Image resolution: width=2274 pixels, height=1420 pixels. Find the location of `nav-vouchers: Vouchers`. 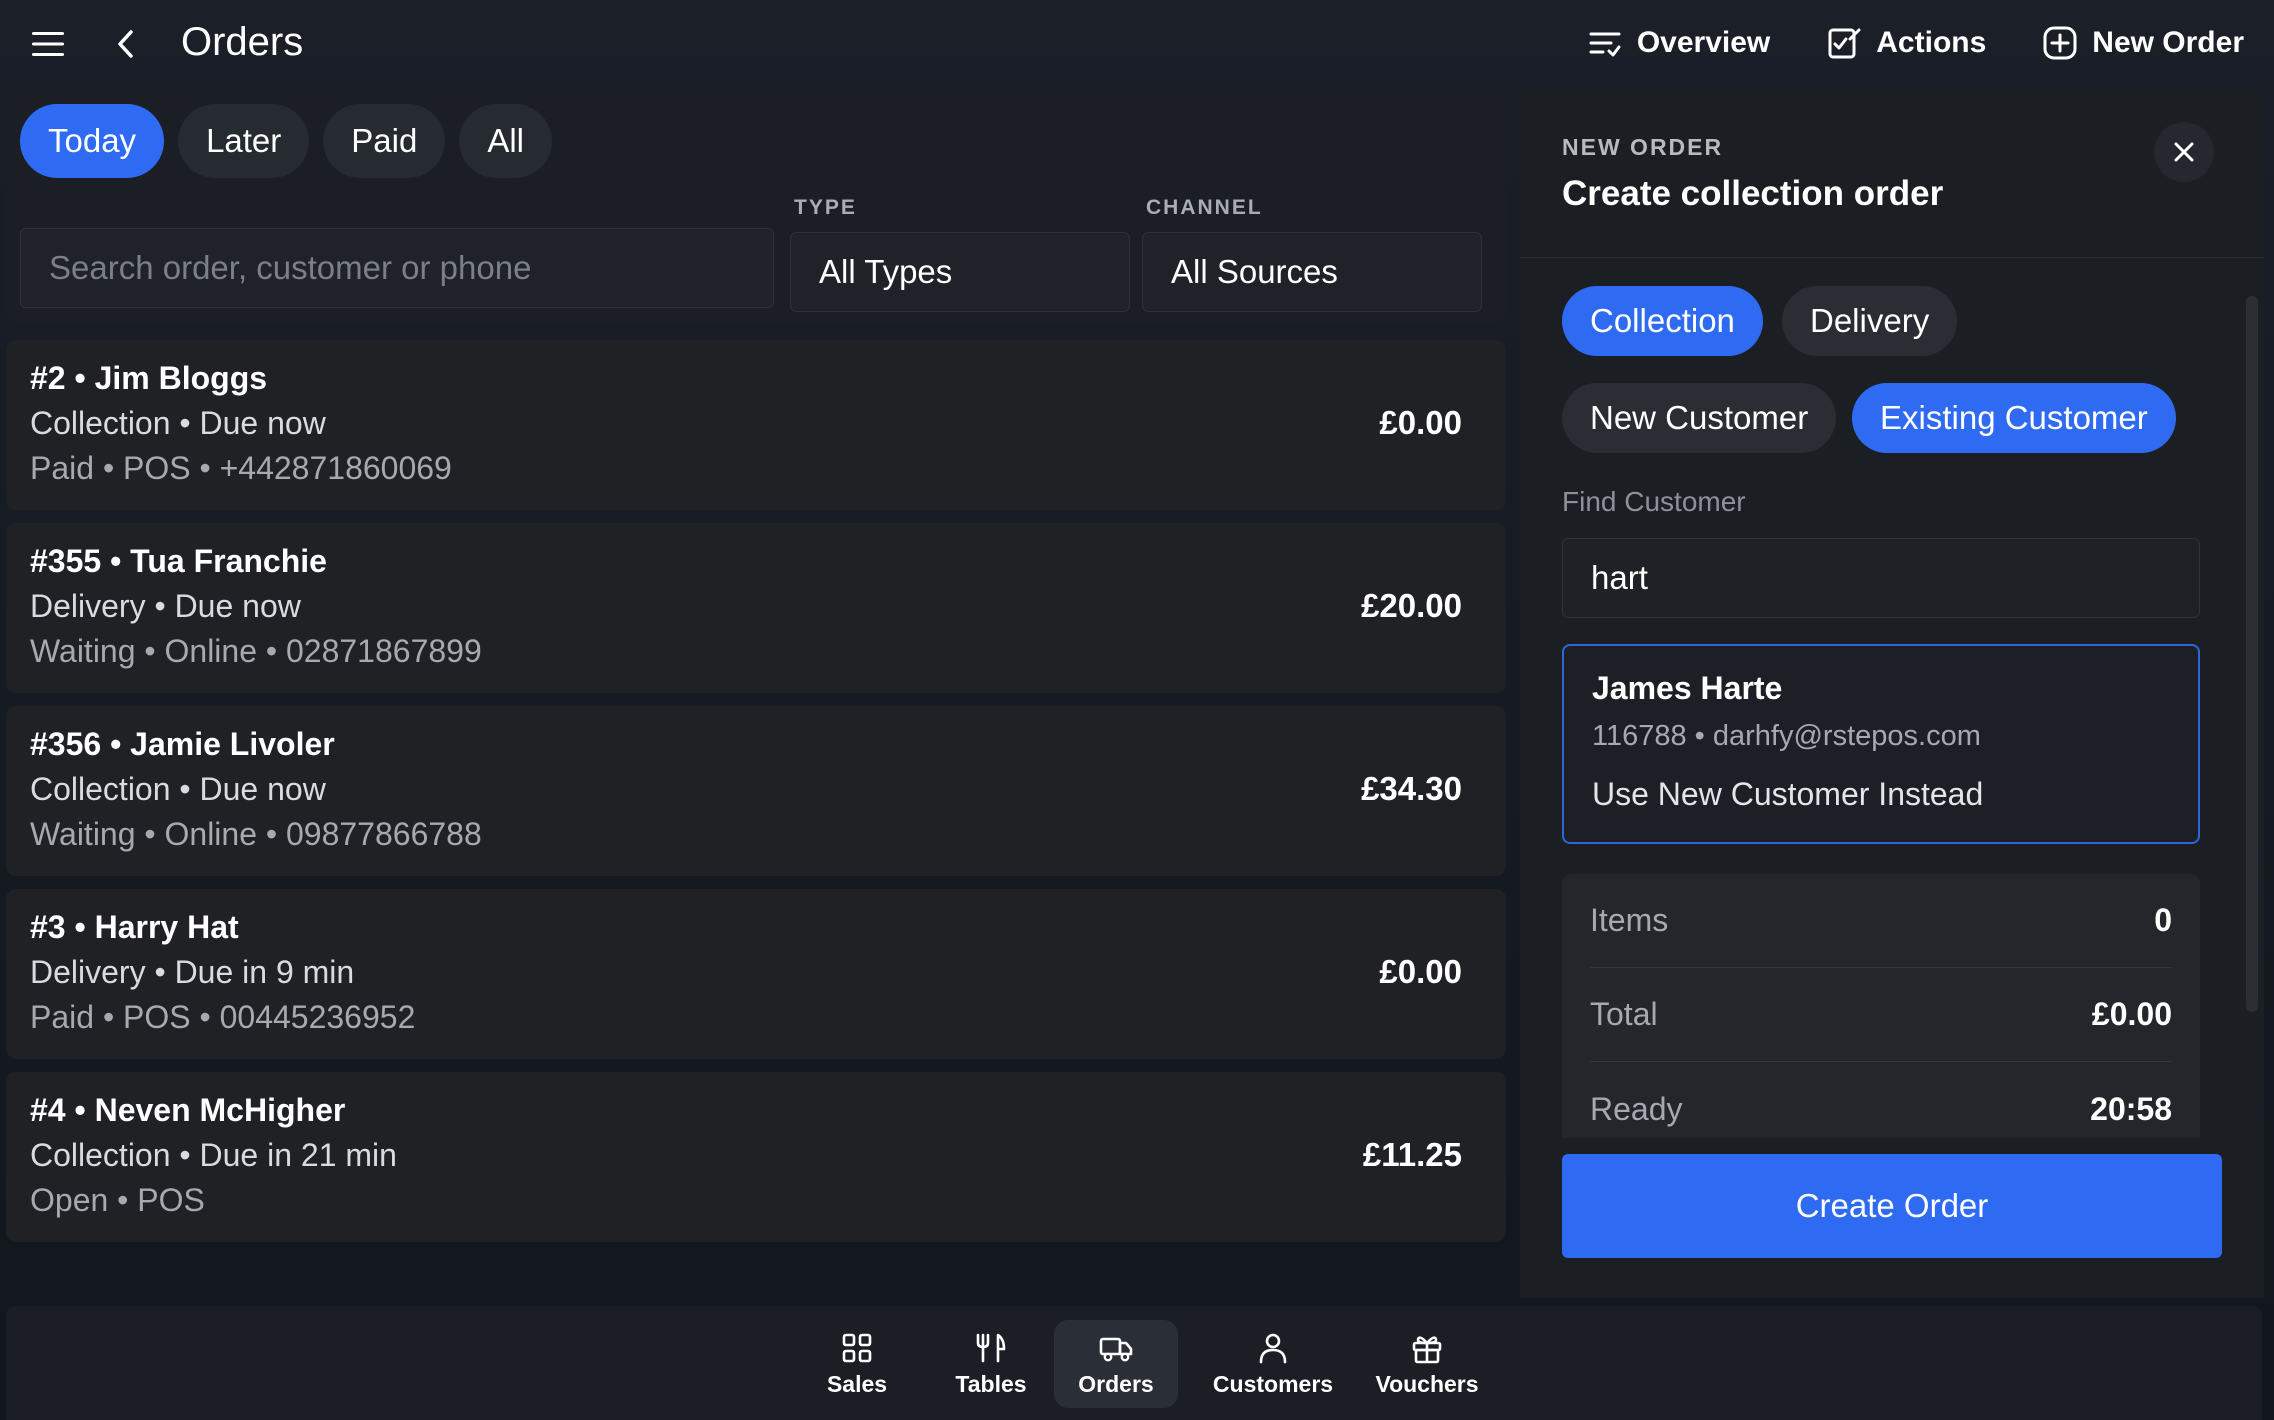

nav-vouchers: Vouchers is located at coordinates (1427, 1364).